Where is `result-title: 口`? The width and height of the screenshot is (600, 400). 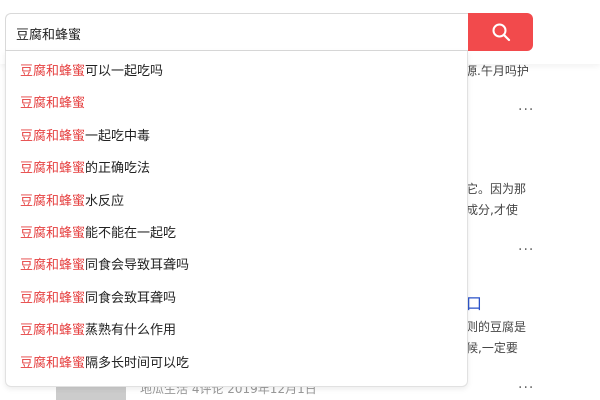 result-title: 口 is located at coordinates (474, 302).